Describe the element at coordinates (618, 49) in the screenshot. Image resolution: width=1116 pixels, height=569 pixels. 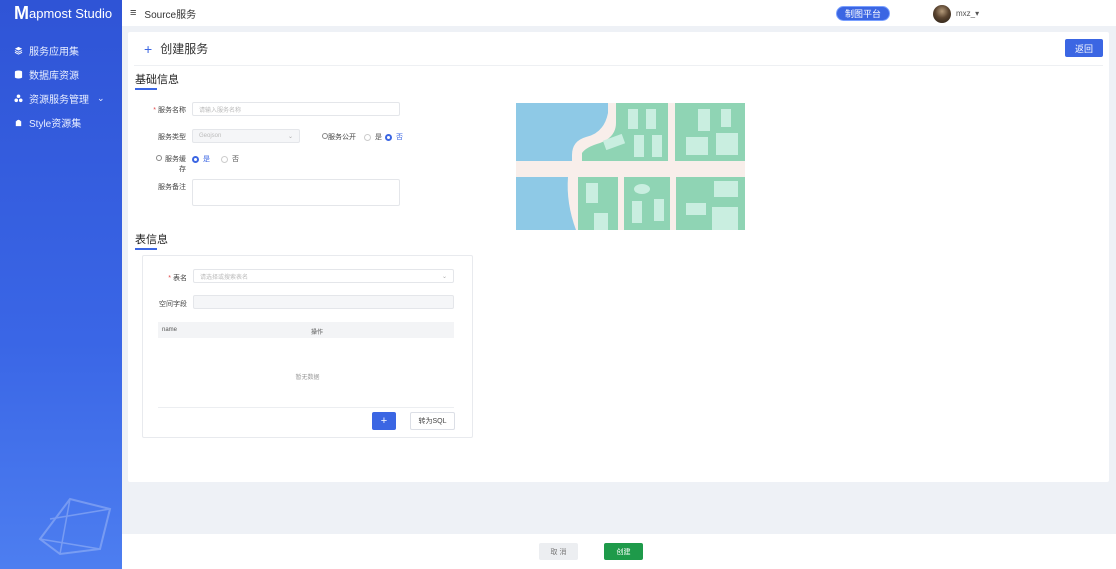
I see `card-header: + 创建服务` at that location.